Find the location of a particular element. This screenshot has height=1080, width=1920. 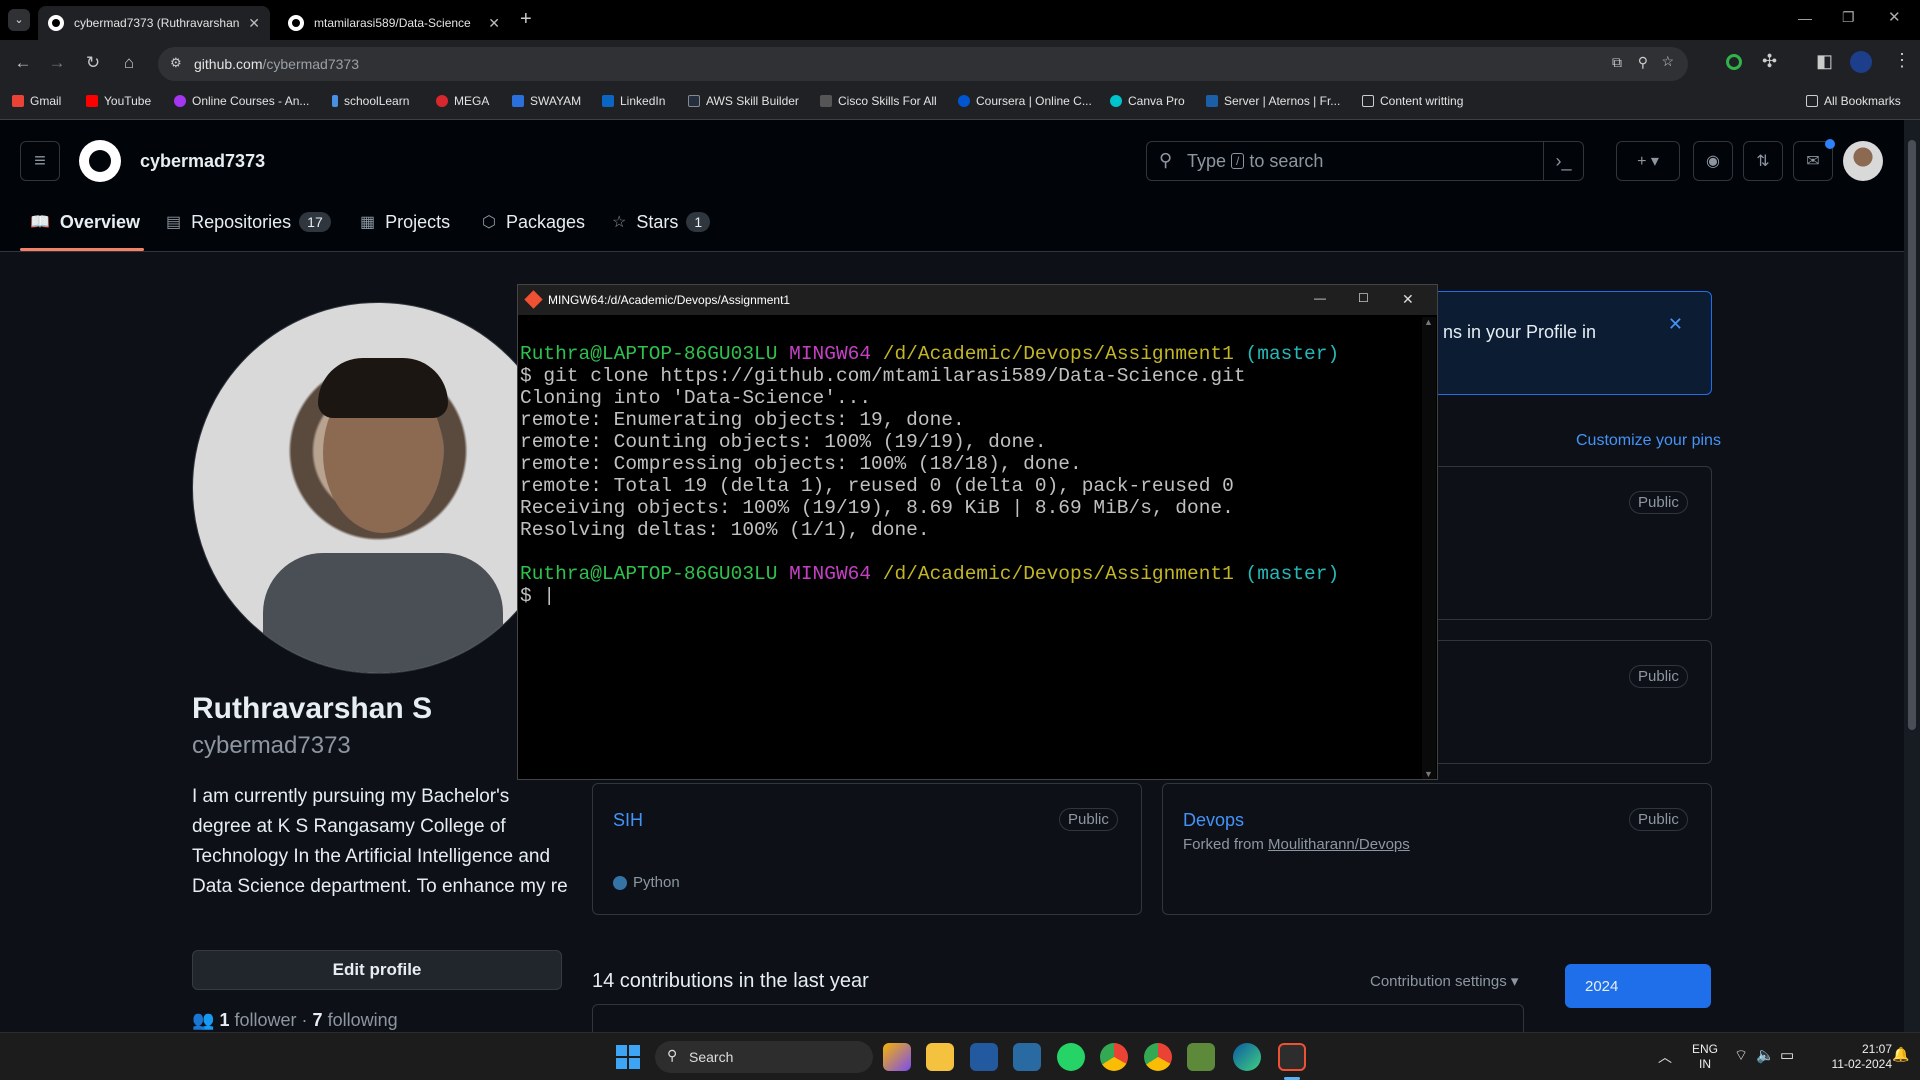

forward-arrow-icon: → is located at coordinates (57, 63).